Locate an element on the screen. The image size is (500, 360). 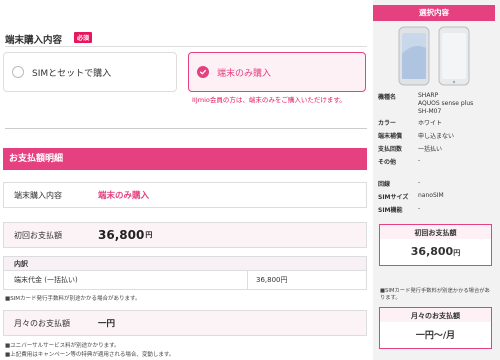
sidebar-first-amount: 36,800円 is located at coordinates (435, 251).